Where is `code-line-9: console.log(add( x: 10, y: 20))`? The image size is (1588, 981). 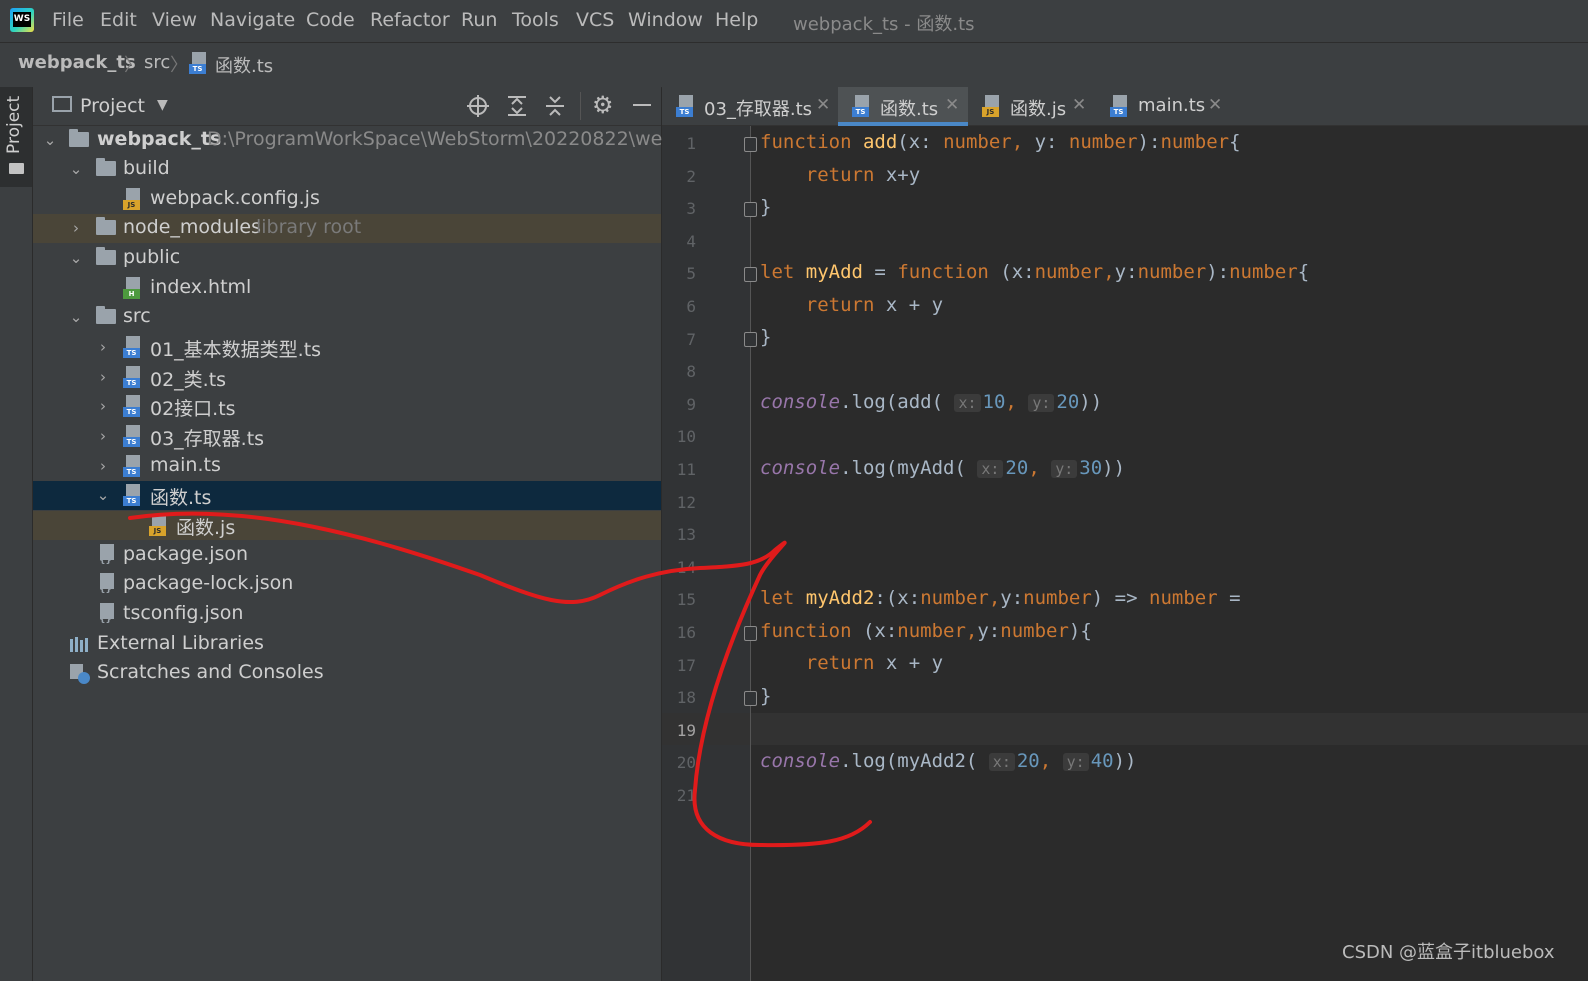 code-line-9: console.log(add( x: 10, y: 20)) is located at coordinates (931, 402).